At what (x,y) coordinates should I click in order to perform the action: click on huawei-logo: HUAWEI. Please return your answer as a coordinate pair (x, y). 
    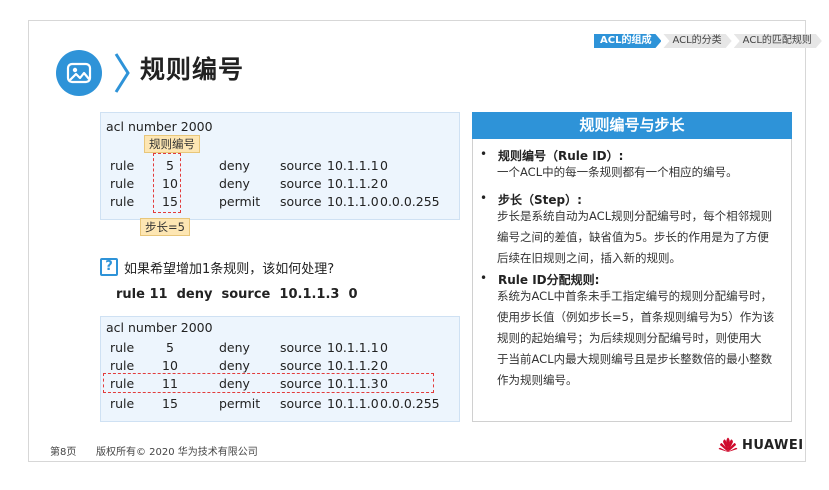
    Looking at the image, I should click on (761, 445).